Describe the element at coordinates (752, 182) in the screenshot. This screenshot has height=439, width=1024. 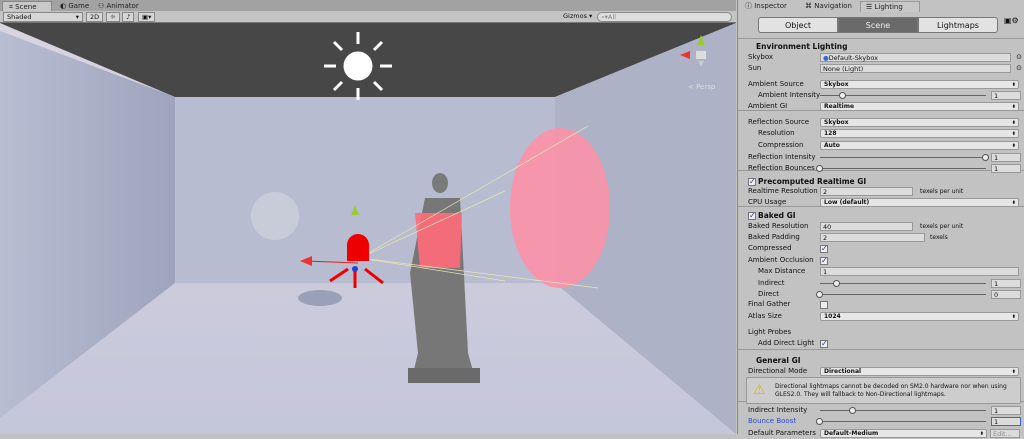
I see `precomputed-realtime-gi-checkbox: ✓` at that location.